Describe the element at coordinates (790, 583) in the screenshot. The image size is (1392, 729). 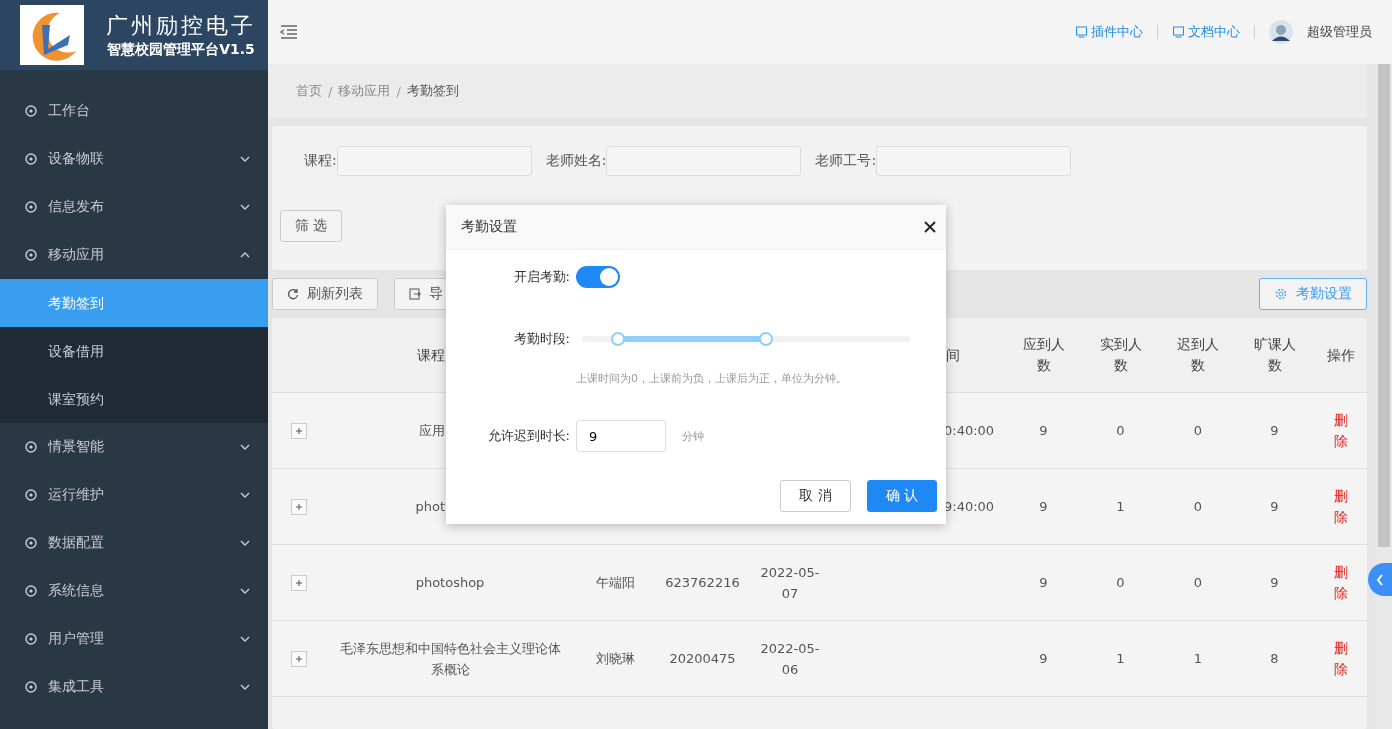
I see `table-cell-text: 2022-05-07` at that location.